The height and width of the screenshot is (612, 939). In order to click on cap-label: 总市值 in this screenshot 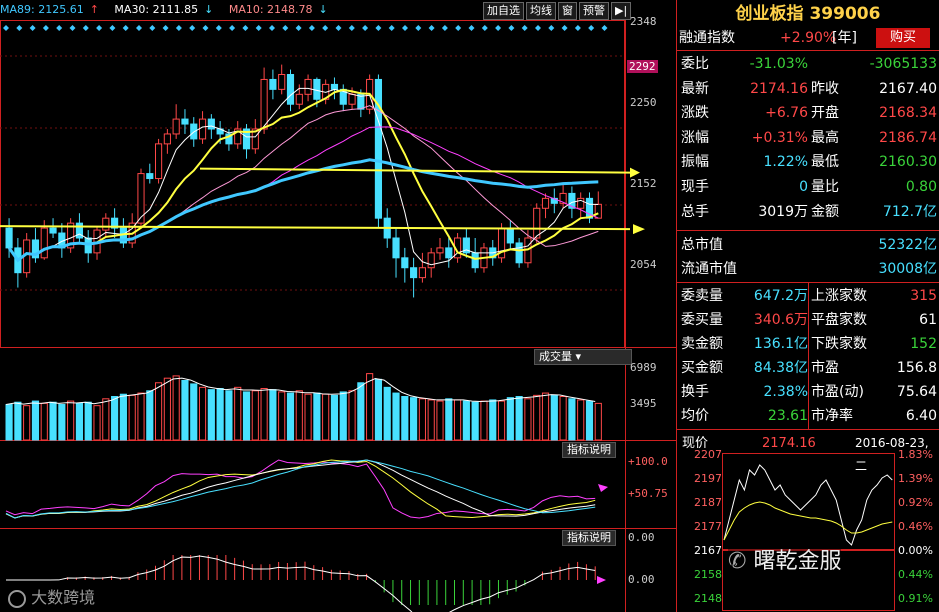, I will do `click(702, 245)`.